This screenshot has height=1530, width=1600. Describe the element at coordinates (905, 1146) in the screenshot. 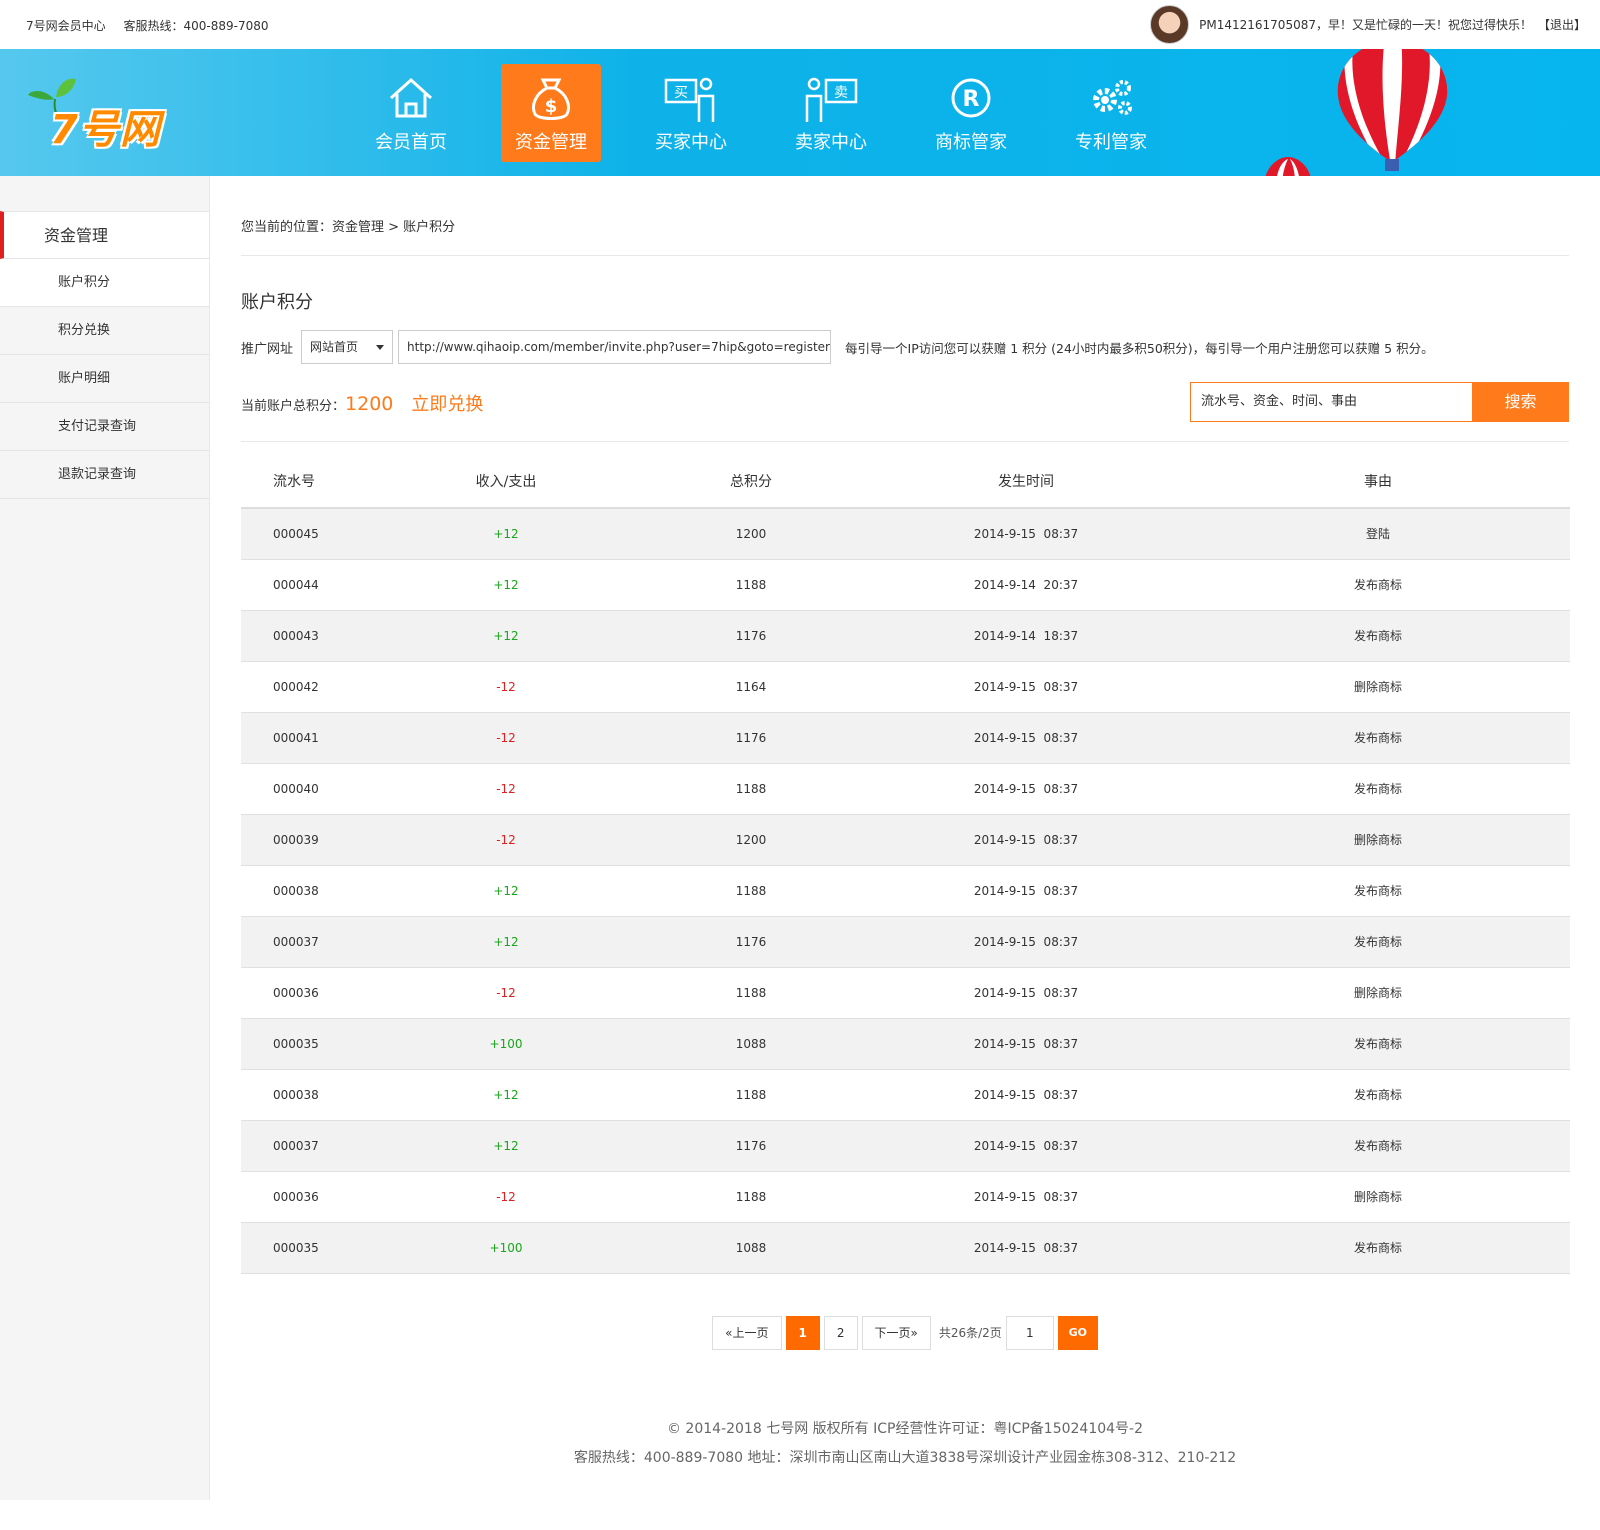

I see `table-row: 000037 +12 1176 2014-9-15 08:37 发布商标` at that location.